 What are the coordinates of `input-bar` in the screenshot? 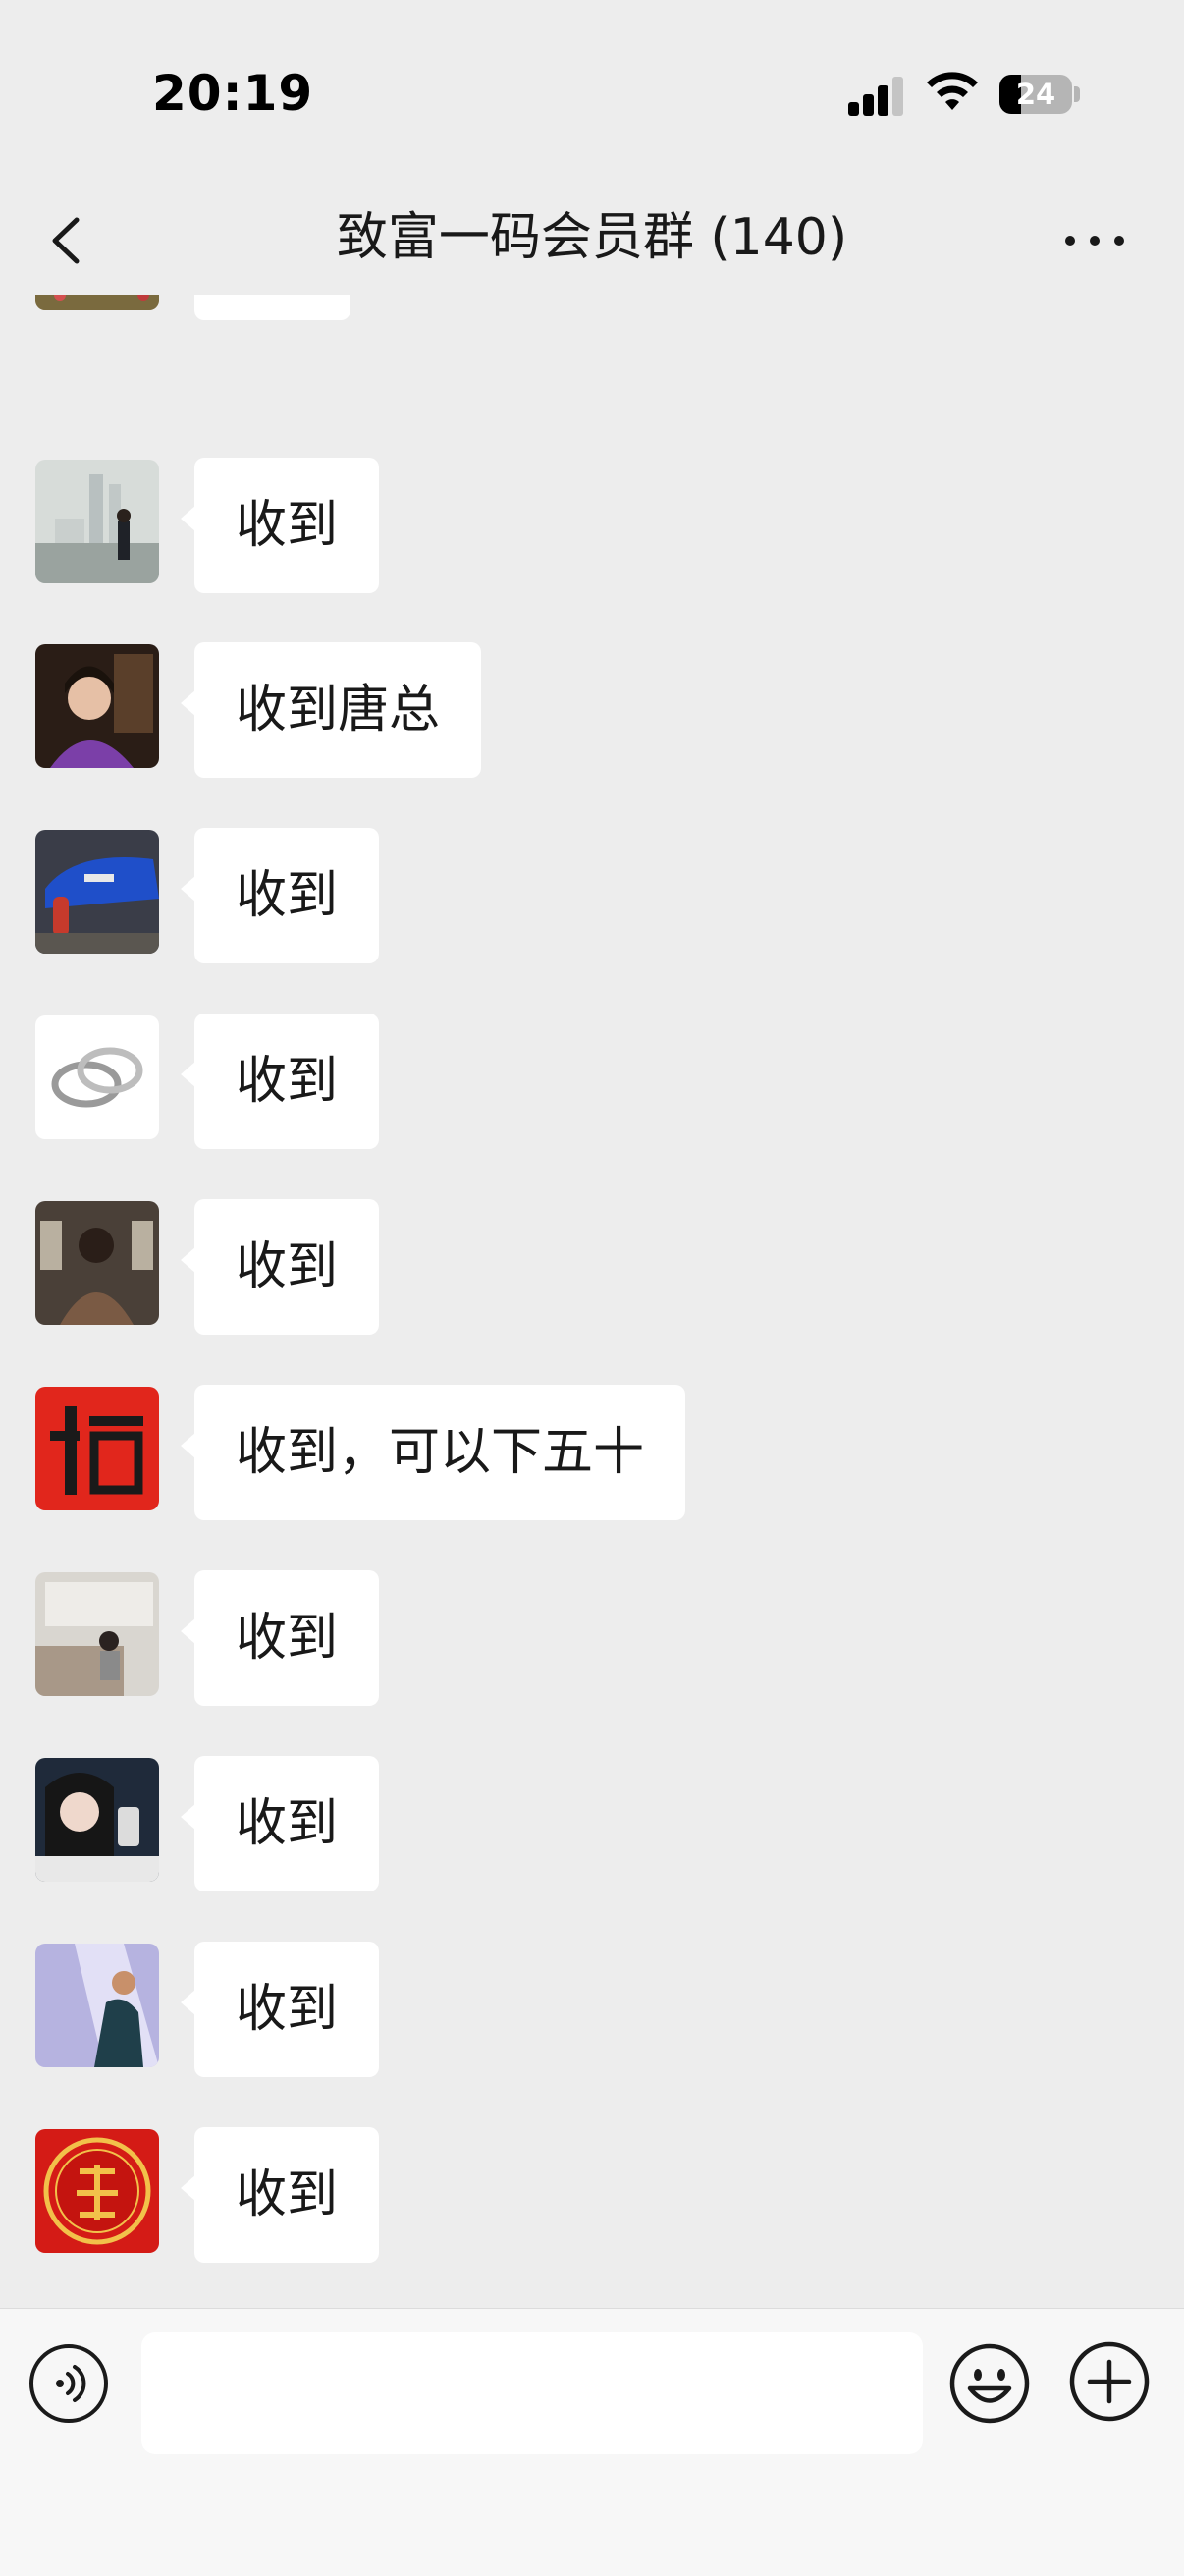 It's located at (592, 2442).